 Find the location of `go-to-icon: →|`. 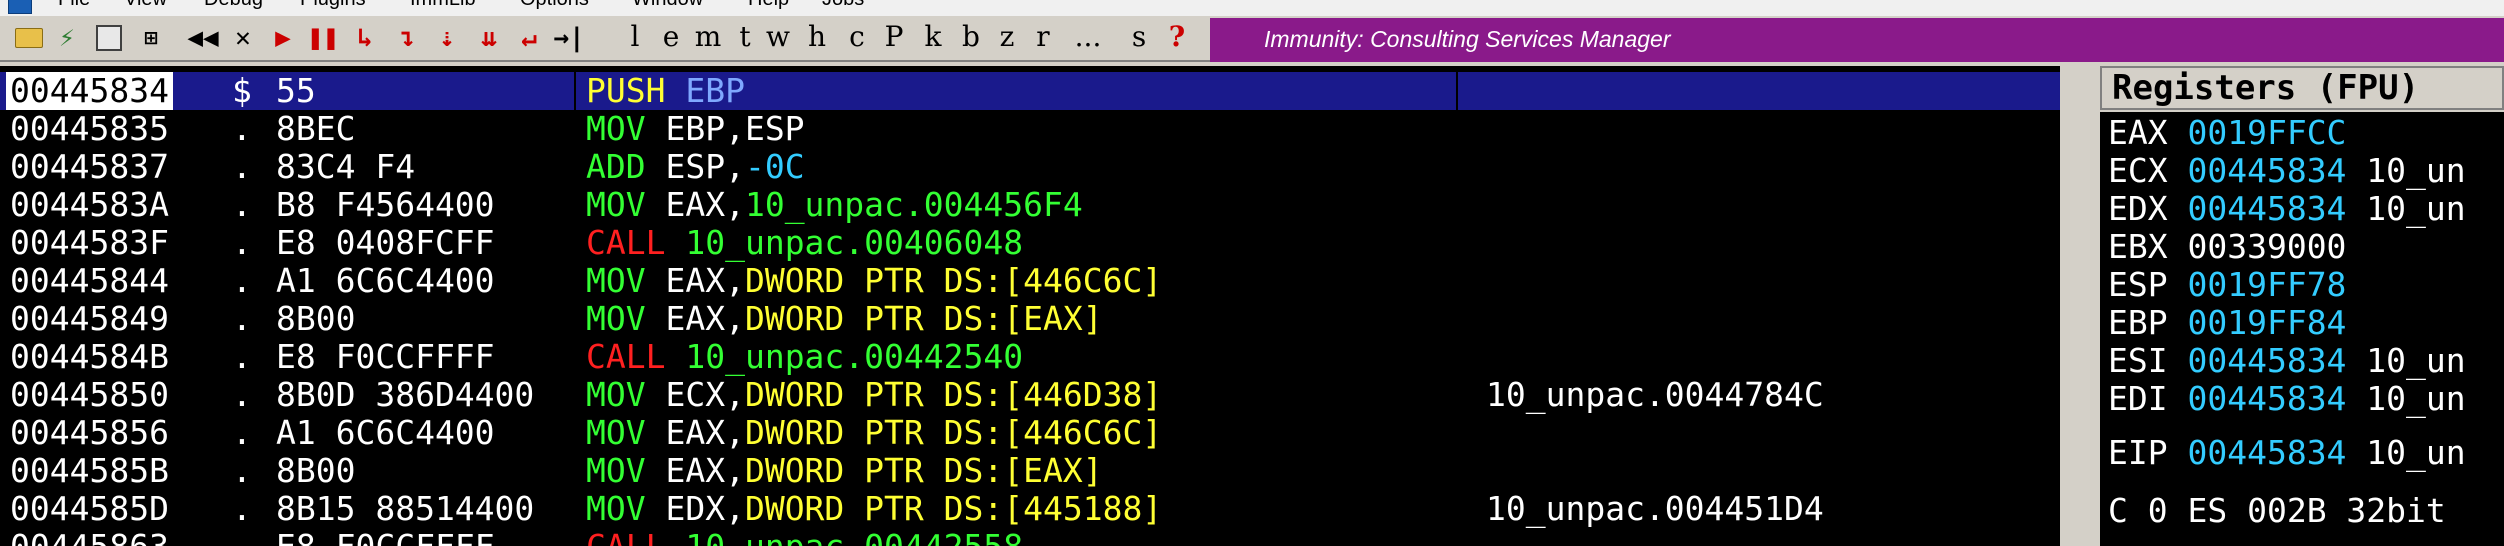

go-to-icon: →| is located at coordinates (568, 38).